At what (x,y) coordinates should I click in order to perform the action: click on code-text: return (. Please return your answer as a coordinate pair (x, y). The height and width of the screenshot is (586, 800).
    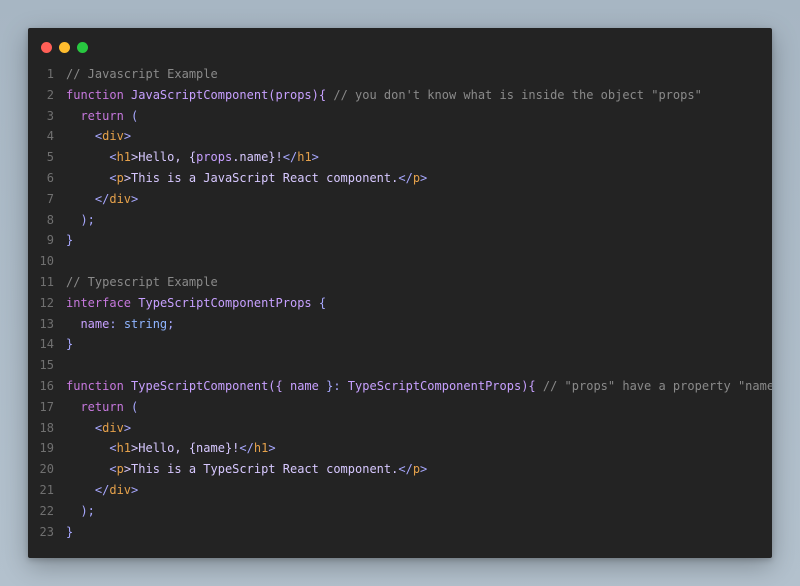
    Looking at the image, I should click on (102, 407).